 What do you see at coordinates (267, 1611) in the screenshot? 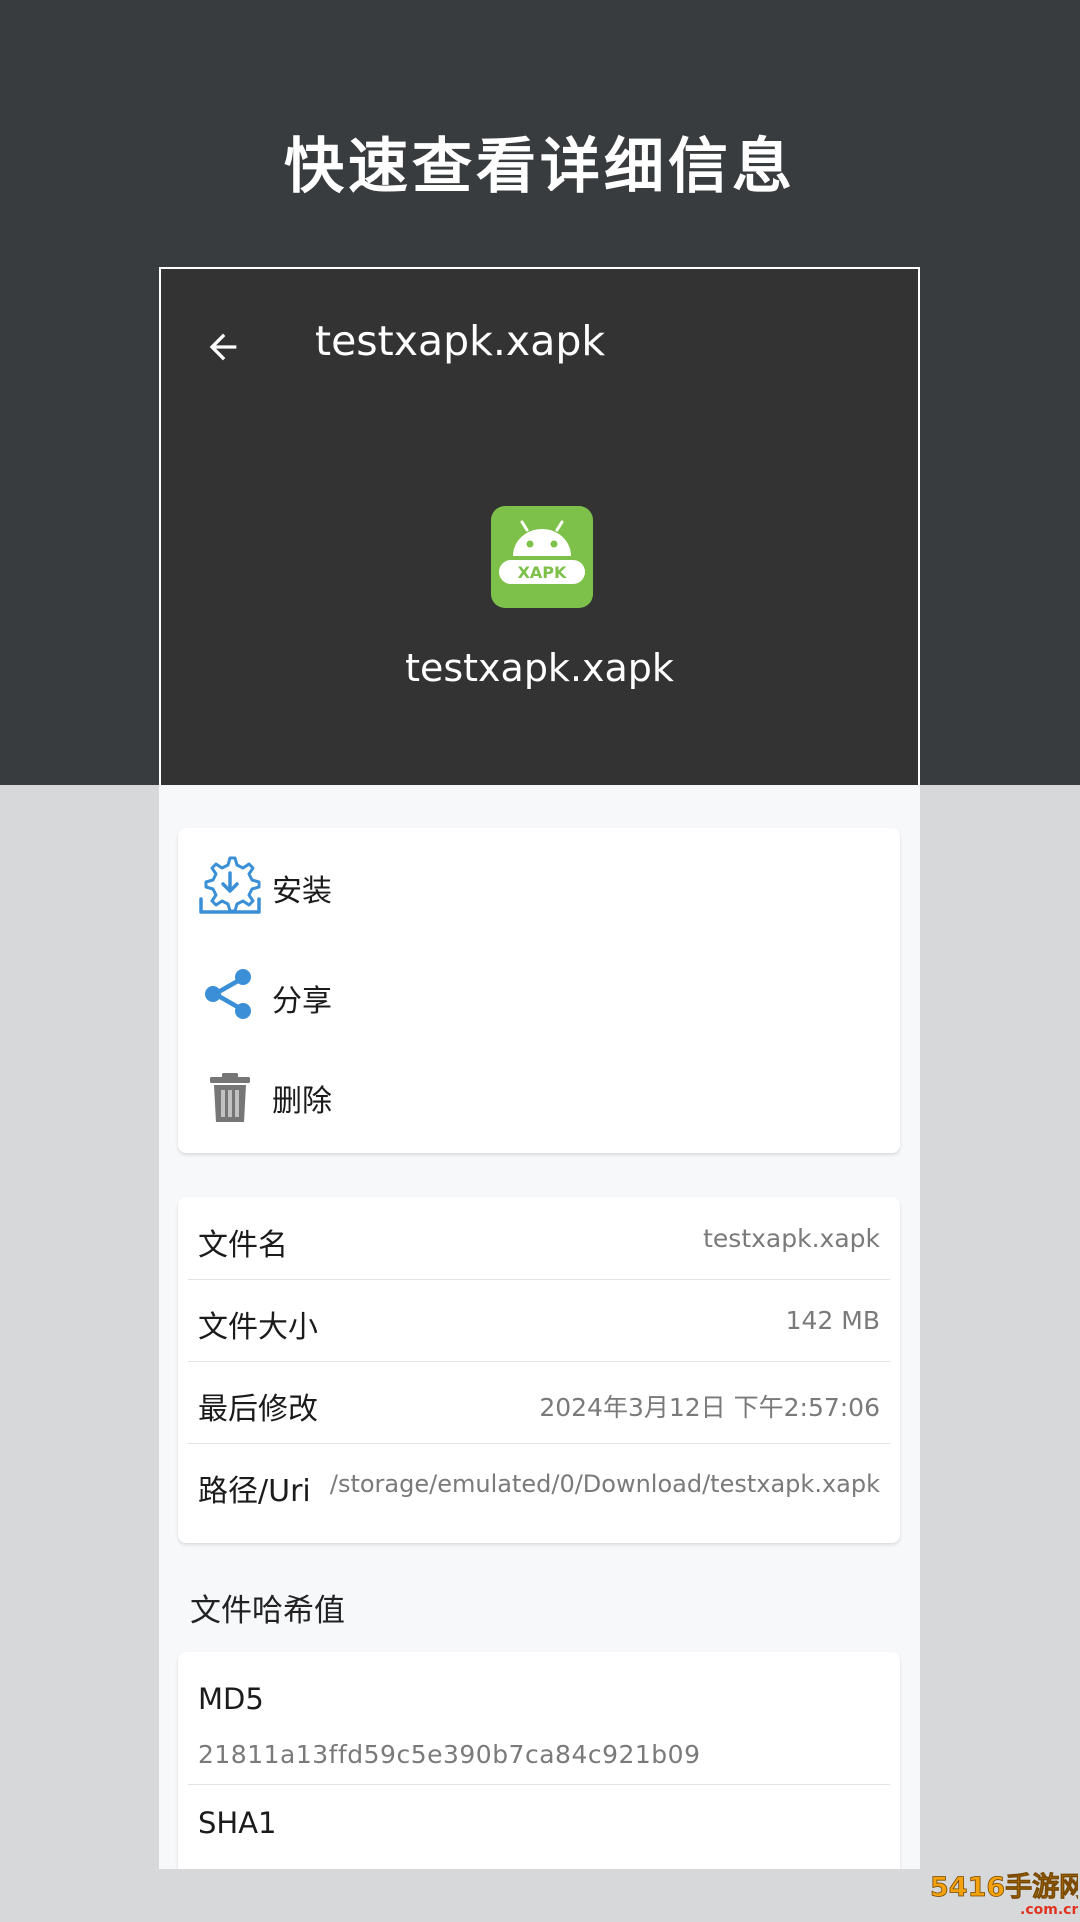
I see `hash-section-title: 文件哈希值` at bounding box center [267, 1611].